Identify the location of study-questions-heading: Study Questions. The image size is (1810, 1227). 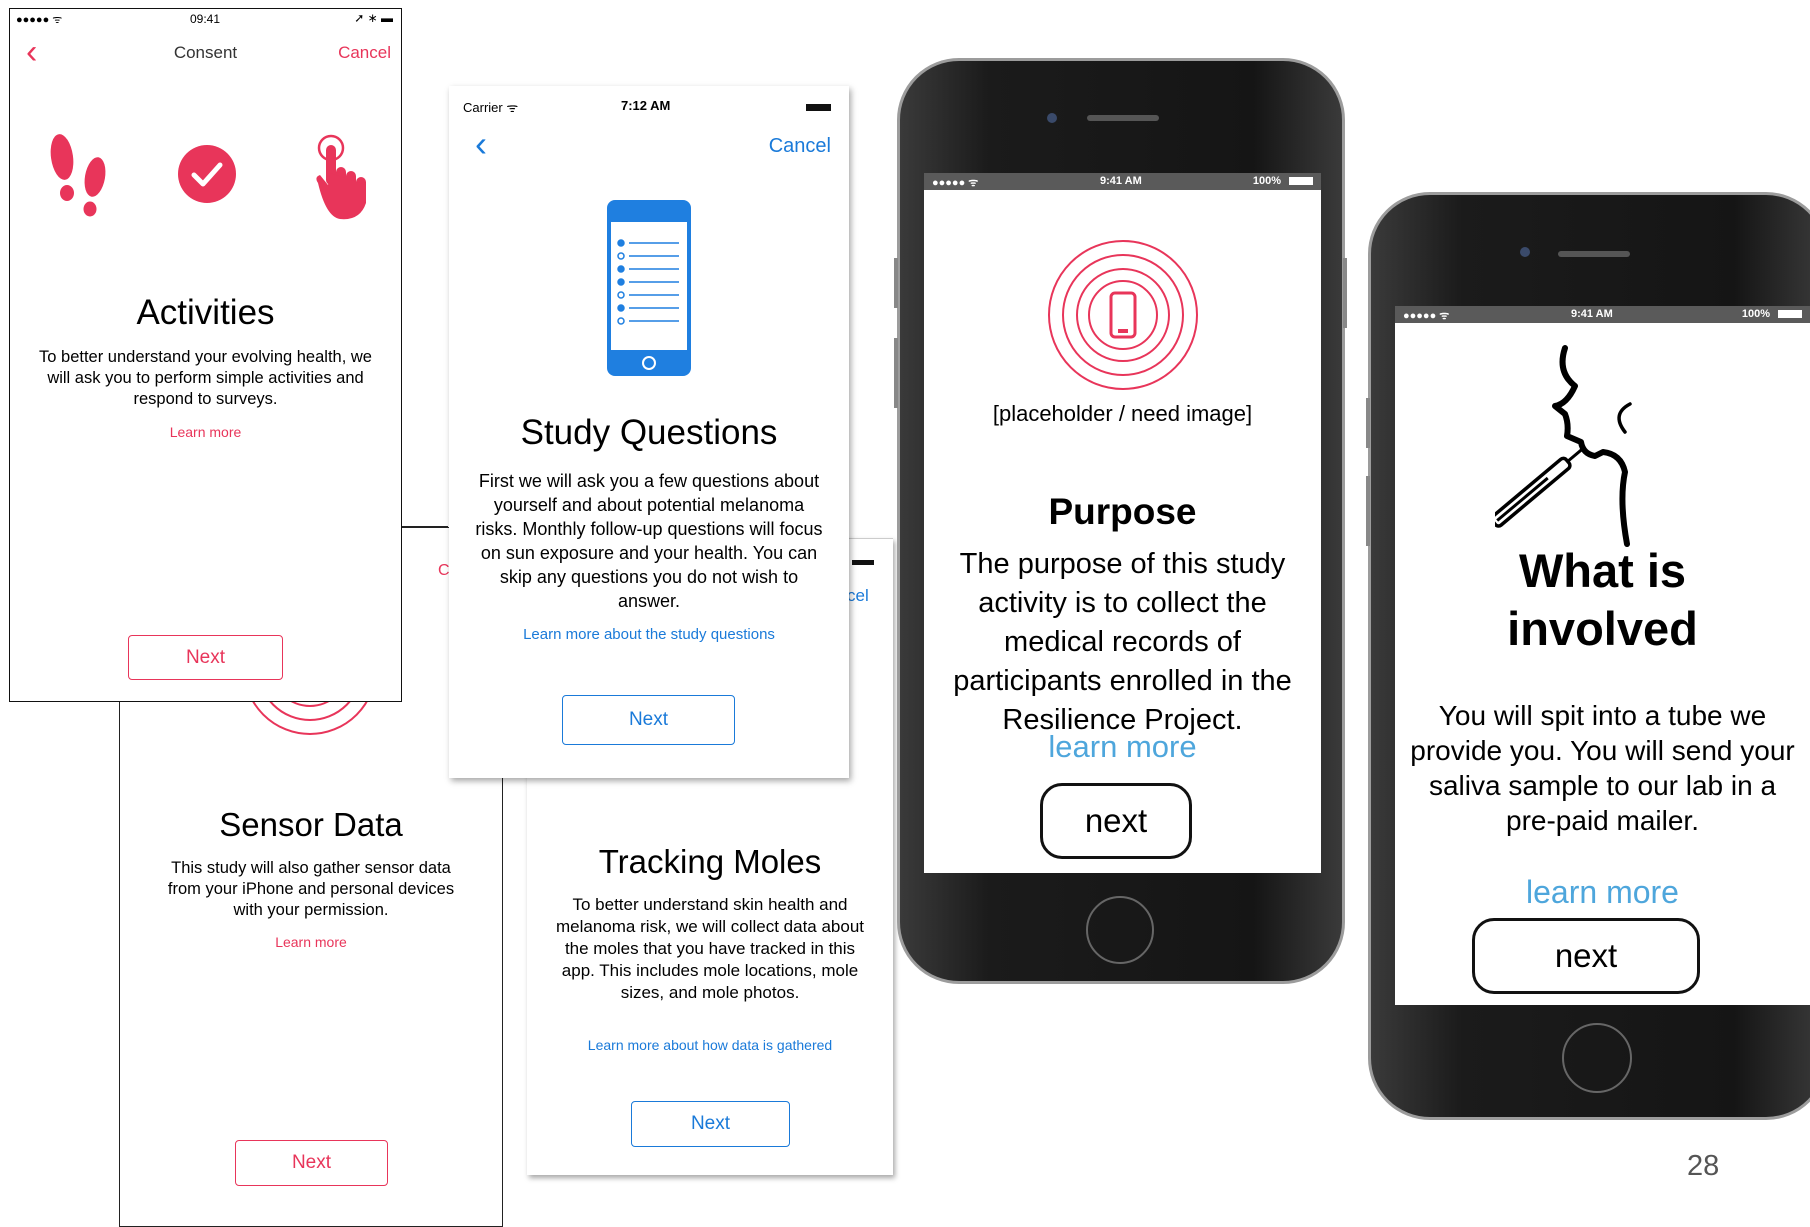
(649, 432).